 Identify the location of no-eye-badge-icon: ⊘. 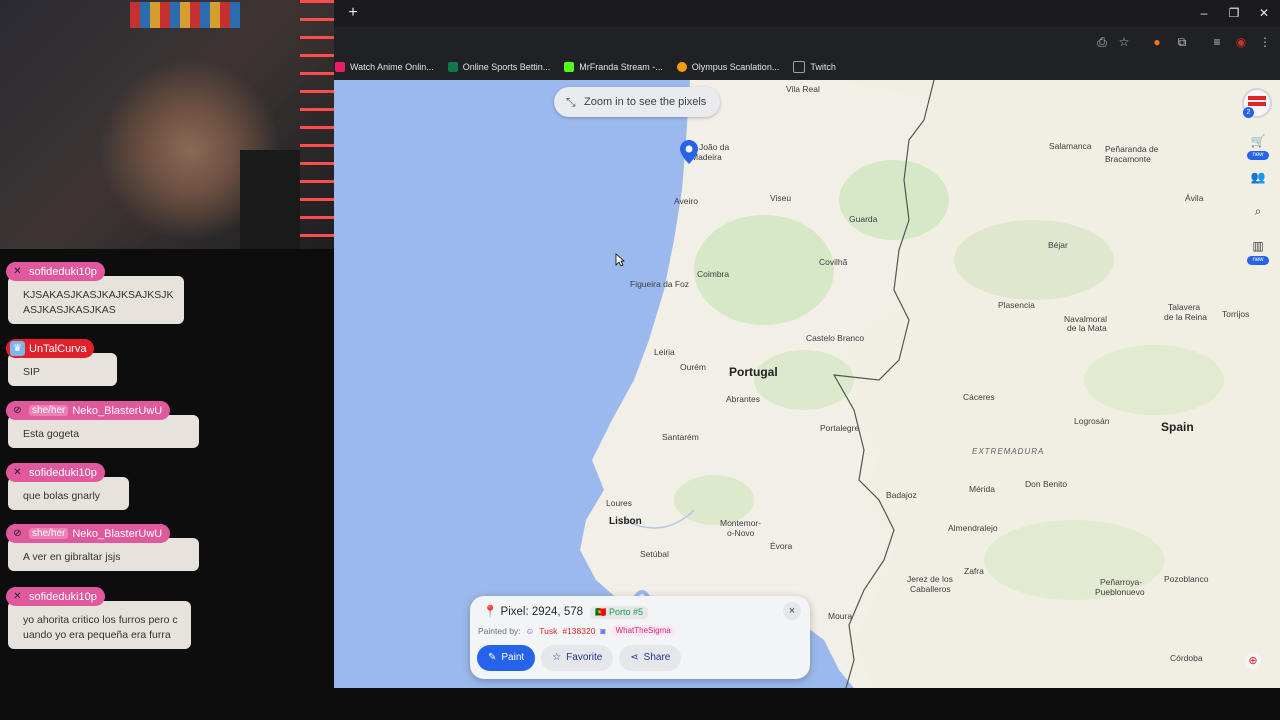
(17, 410).